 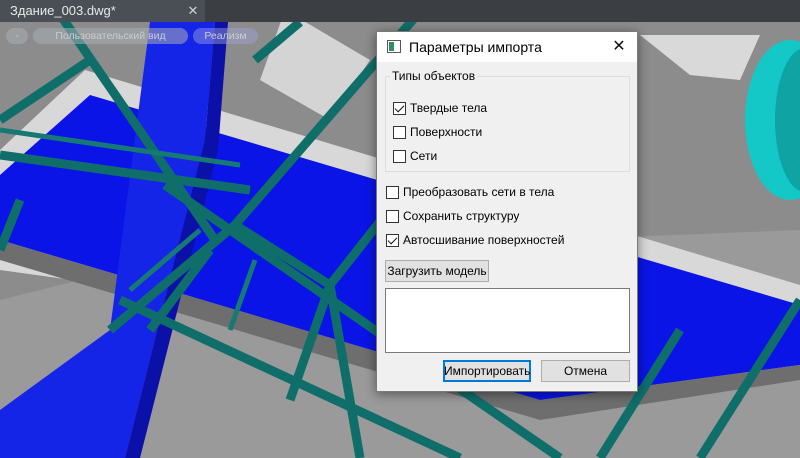 What do you see at coordinates (585, 371) in the screenshot?
I see `cancel-button: Отмена` at bounding box center [585, 371].